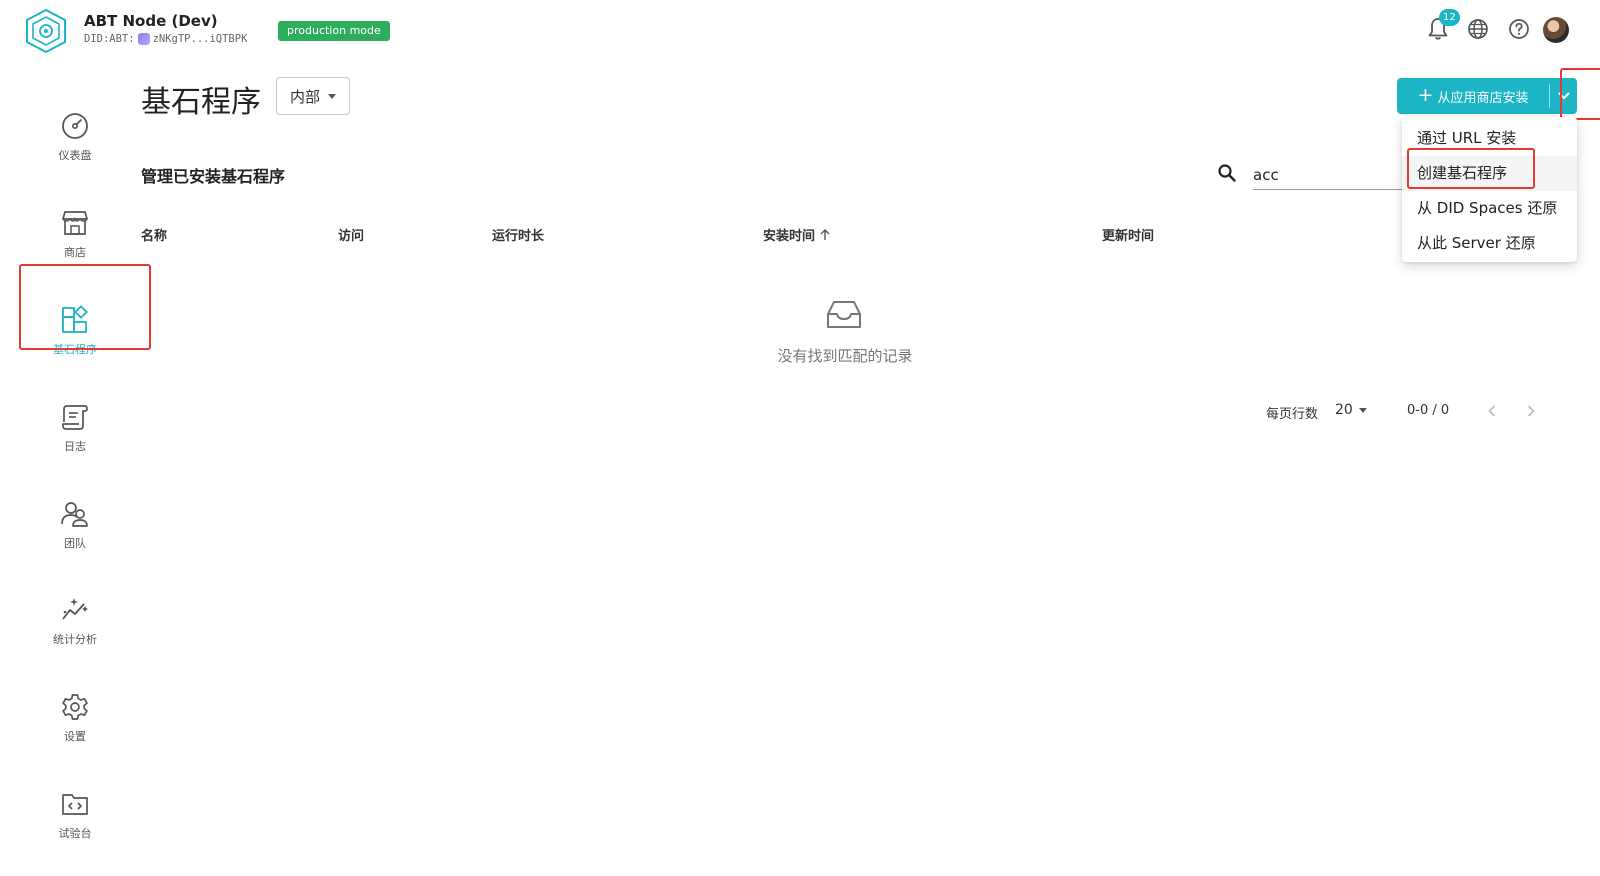 This screenshot has height=876, width=1600. I want to click on did-value: zNKgTP...iQTBPK, so click(200, 39).